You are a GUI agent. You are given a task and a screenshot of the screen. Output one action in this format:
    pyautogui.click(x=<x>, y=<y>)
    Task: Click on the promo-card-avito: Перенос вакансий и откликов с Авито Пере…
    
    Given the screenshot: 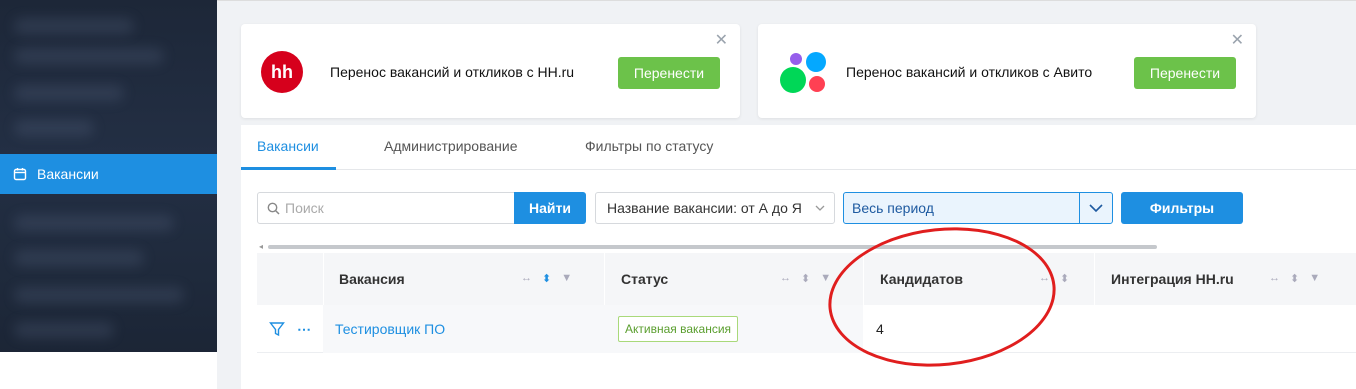 What is the action you would take?
    pyautogui.click(x=1007, y=71)
    